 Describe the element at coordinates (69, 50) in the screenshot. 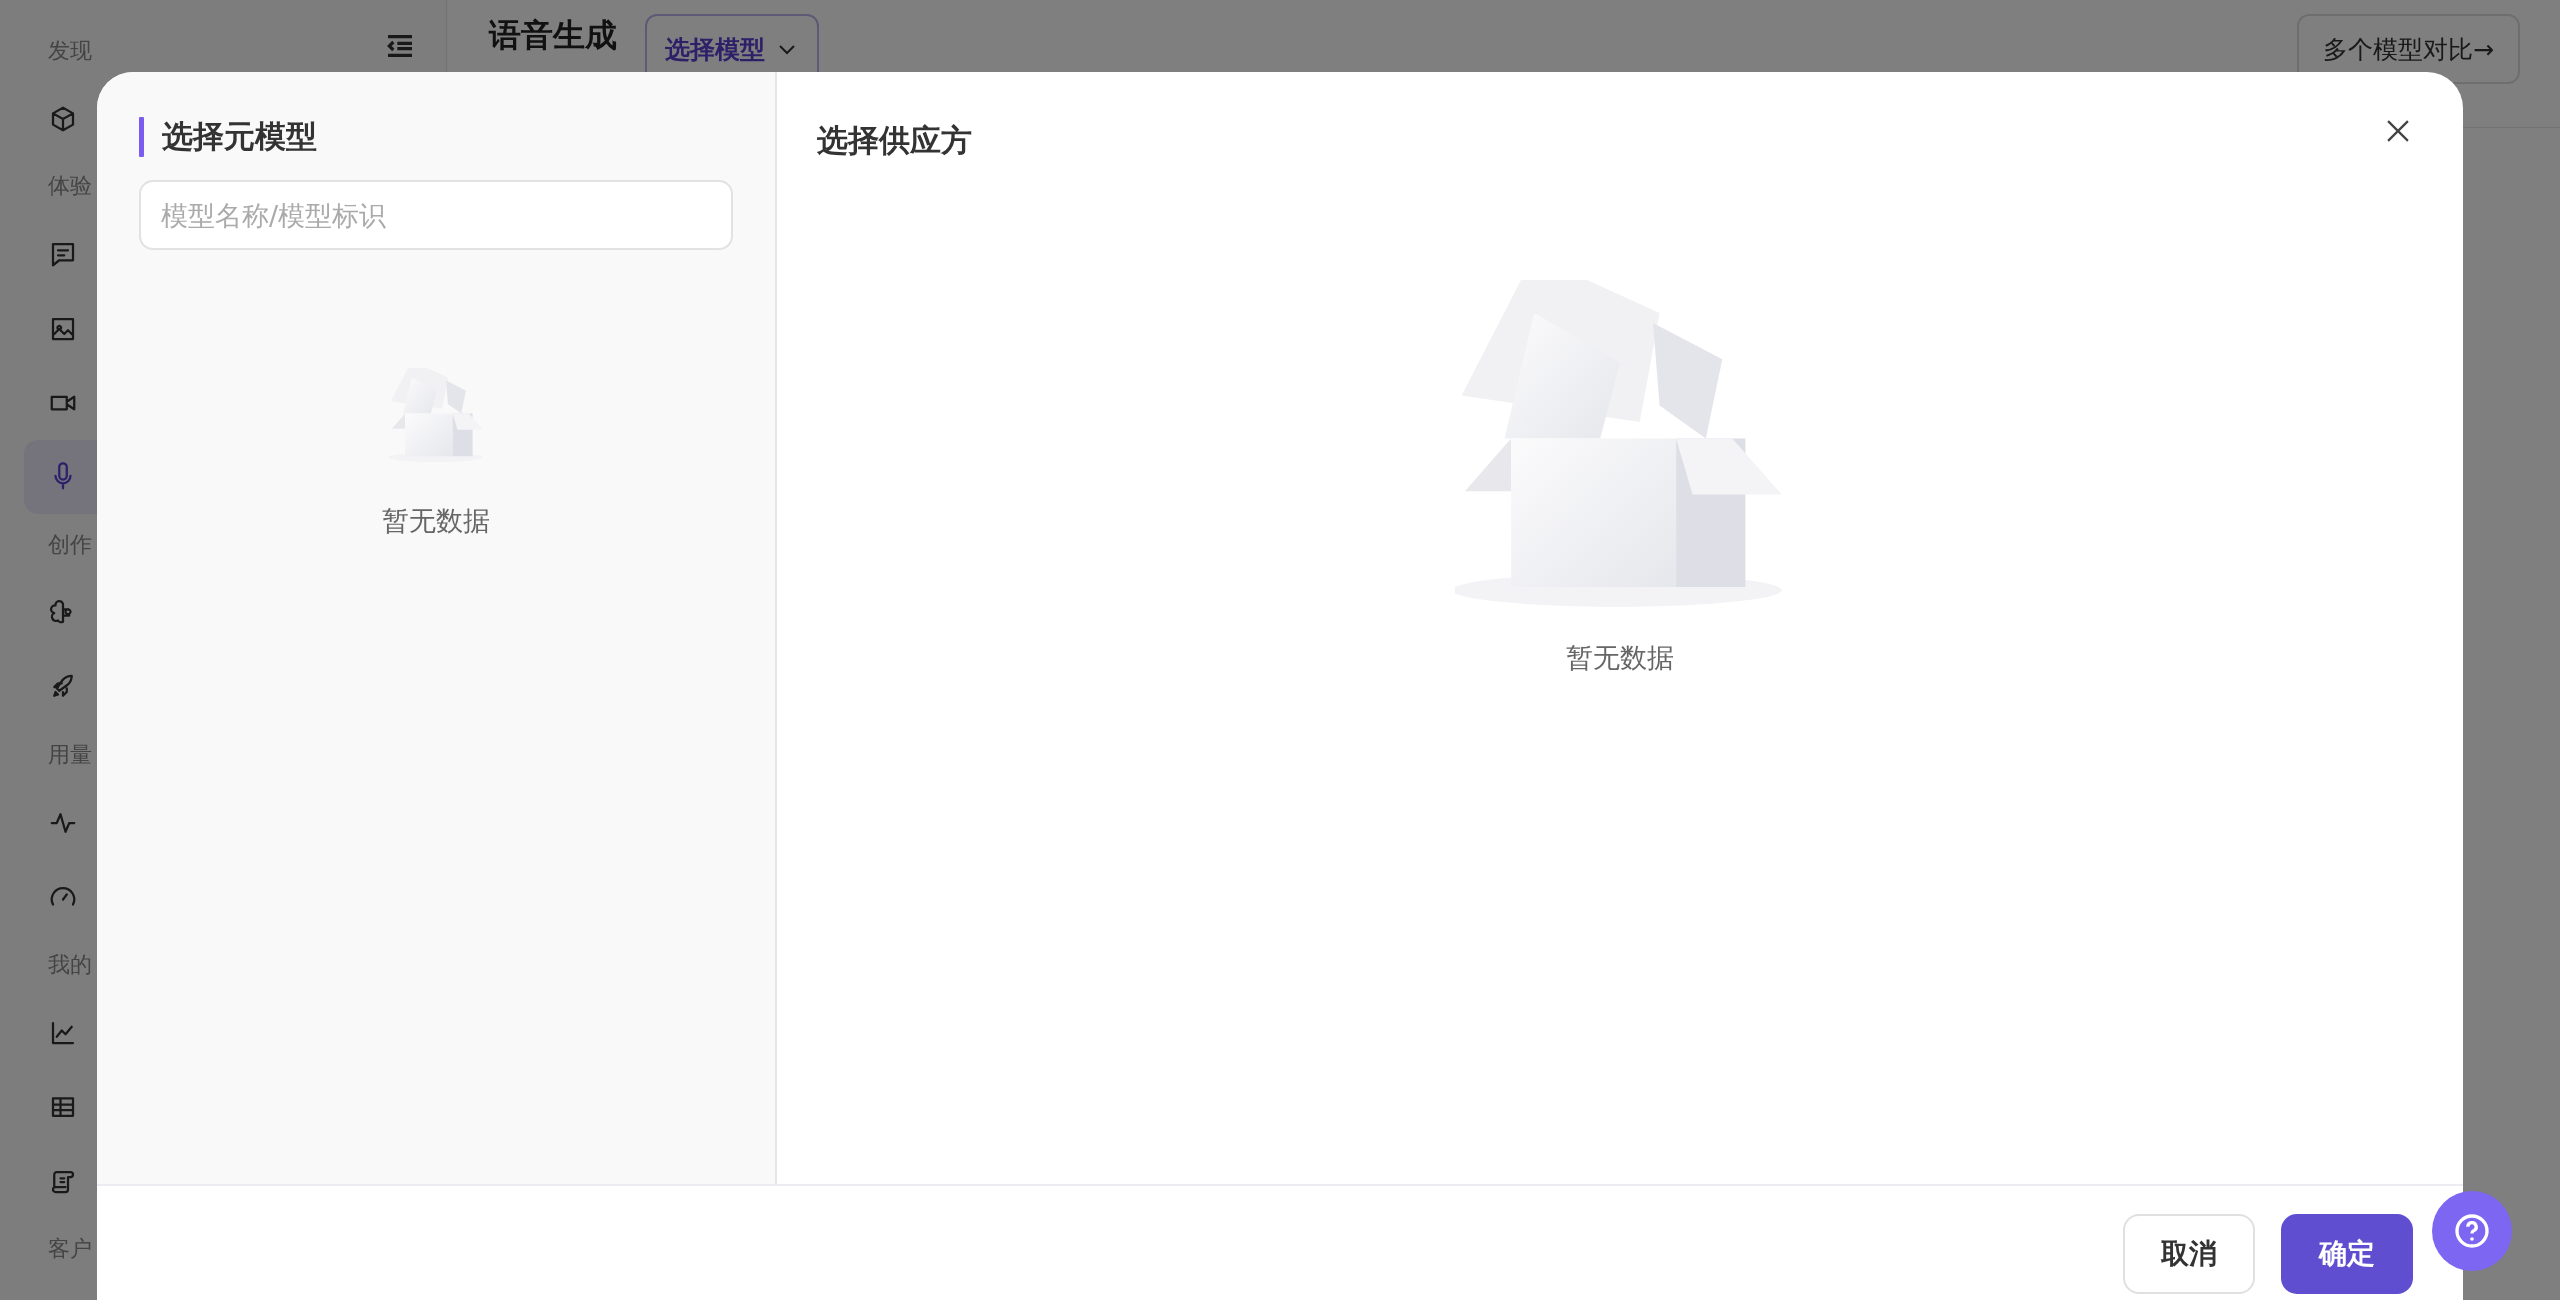

I see `section-label: 发现` at that location.